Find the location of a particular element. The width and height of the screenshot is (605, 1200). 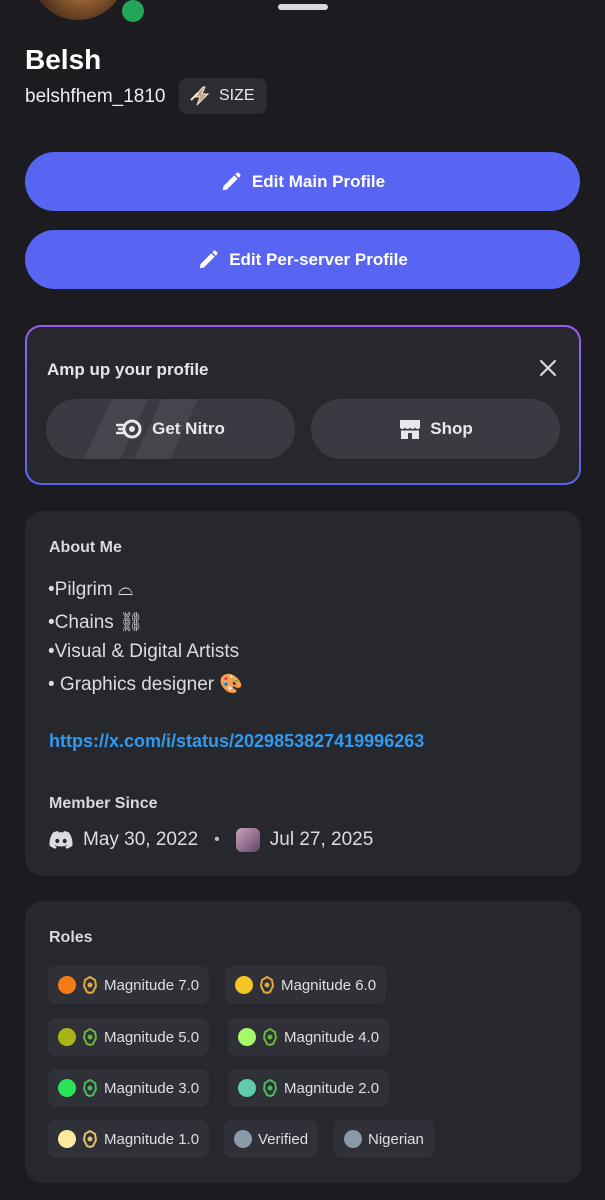

amp-up-title: Amp up your profile is located at coordinates (128, 369).